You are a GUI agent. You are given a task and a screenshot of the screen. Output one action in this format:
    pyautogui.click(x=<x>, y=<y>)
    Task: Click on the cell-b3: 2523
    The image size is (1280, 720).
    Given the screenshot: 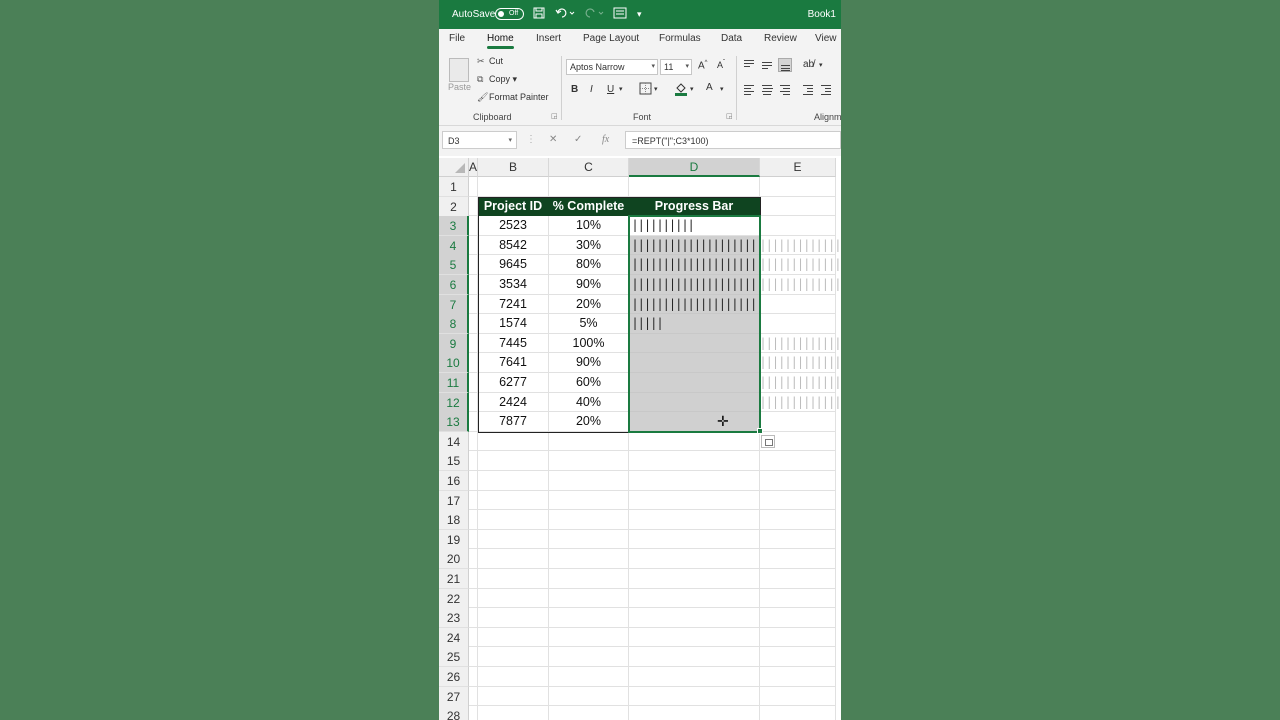 What is the action you would take?
    pyautogui.click(x=513, y=226)
    